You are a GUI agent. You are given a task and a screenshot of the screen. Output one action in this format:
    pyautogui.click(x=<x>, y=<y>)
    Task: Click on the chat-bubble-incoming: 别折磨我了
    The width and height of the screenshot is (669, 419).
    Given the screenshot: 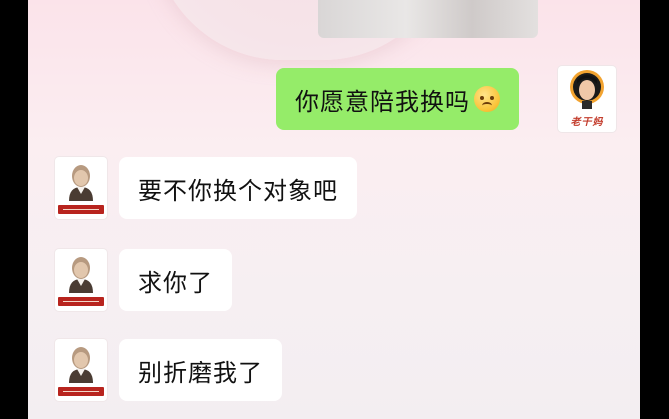 What is the action you would take?
    pyautogui.click(x=200, y=370)
    